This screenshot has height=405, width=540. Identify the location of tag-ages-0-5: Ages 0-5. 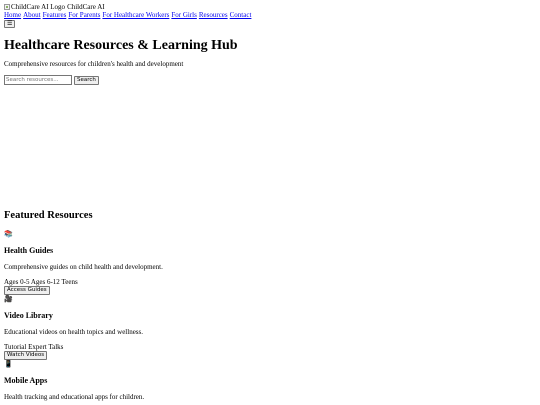
(17, 282).